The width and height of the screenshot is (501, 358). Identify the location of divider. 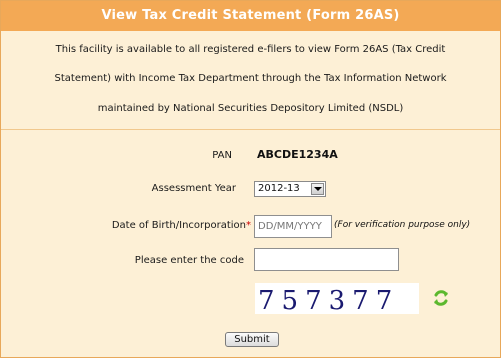
(250, 129).